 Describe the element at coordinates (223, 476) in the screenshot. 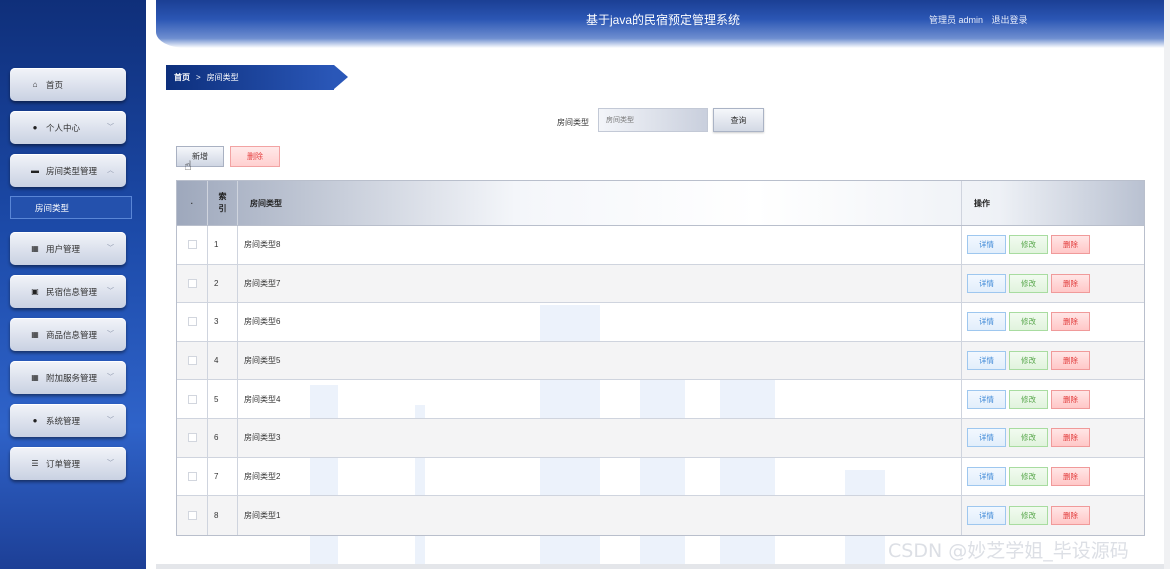

I see `row-index: 7` at that location.